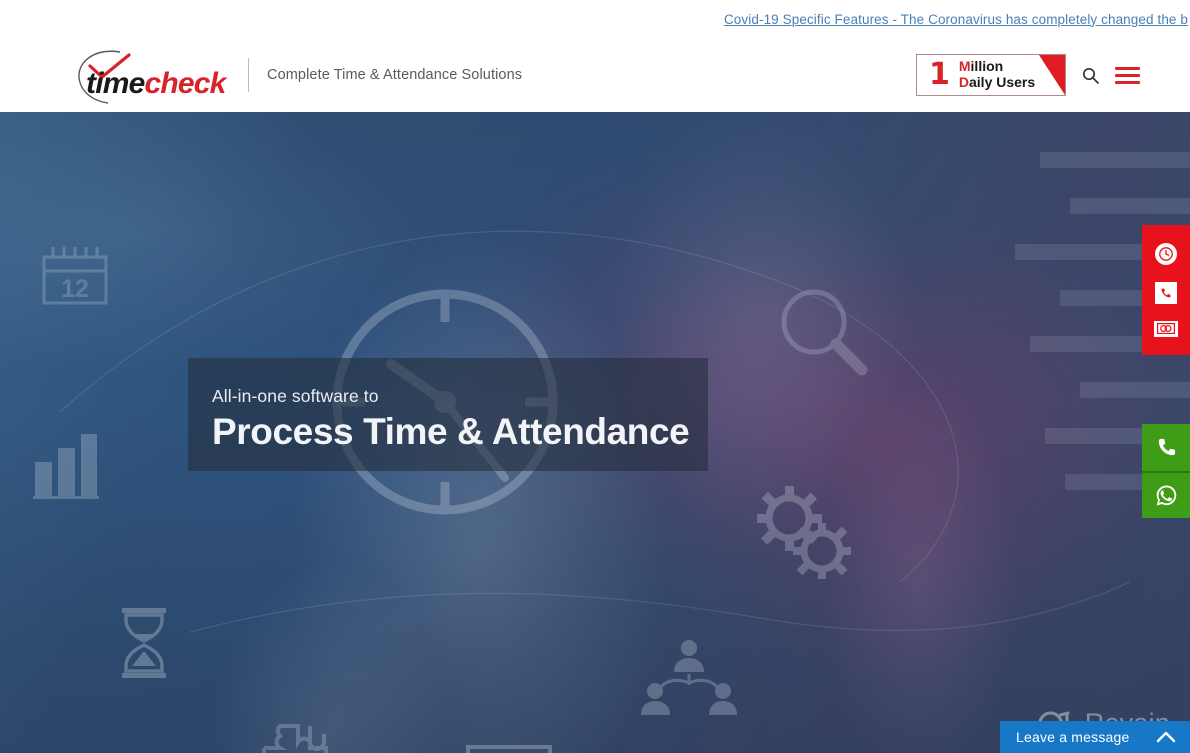 Image resolution: width=1190 pixels, height=753 pixels. I want to click on logo-wordmark: timecheck, so click(156, 84).